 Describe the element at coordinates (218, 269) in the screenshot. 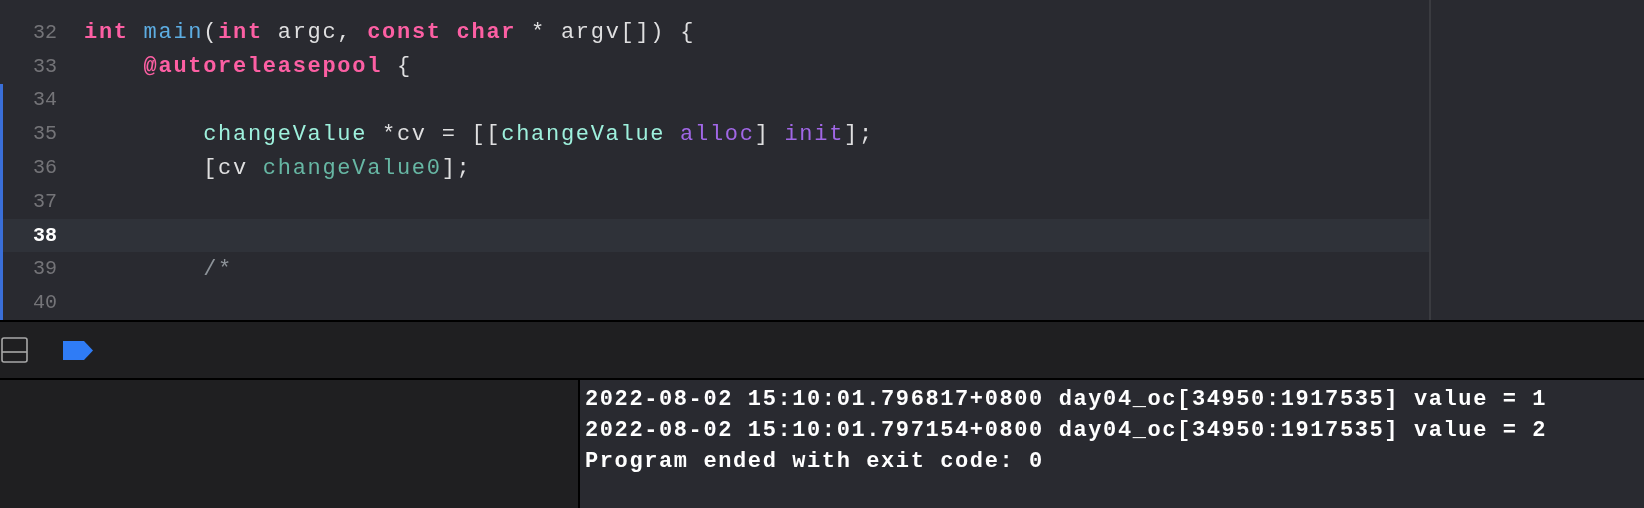

I see `code-line: /*` at that location.